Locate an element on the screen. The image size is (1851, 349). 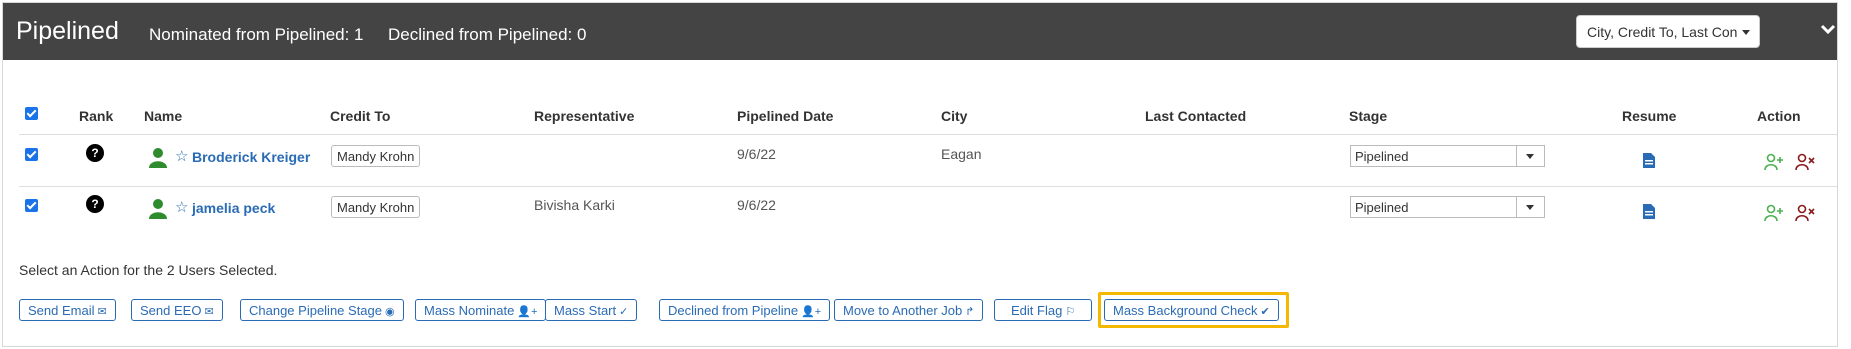
mass-start-button: Mass Start ✓ is located at coordinates (591, 310).